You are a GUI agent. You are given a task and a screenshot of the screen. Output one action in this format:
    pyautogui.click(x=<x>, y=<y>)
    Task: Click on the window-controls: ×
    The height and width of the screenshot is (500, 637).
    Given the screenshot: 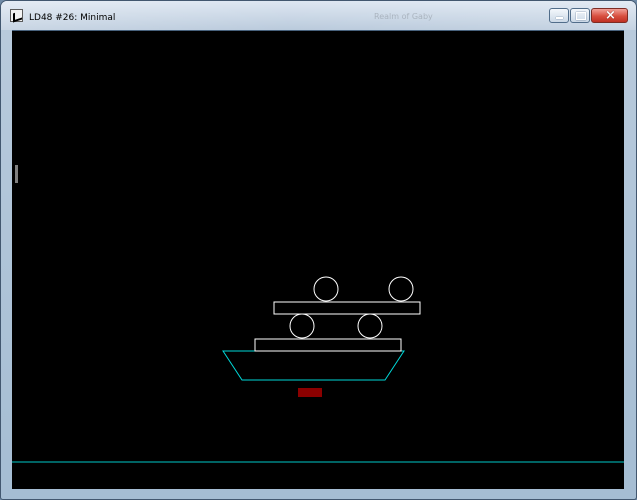 What is the action you would take?
    pyautogui.click(x=588, y=15)
    